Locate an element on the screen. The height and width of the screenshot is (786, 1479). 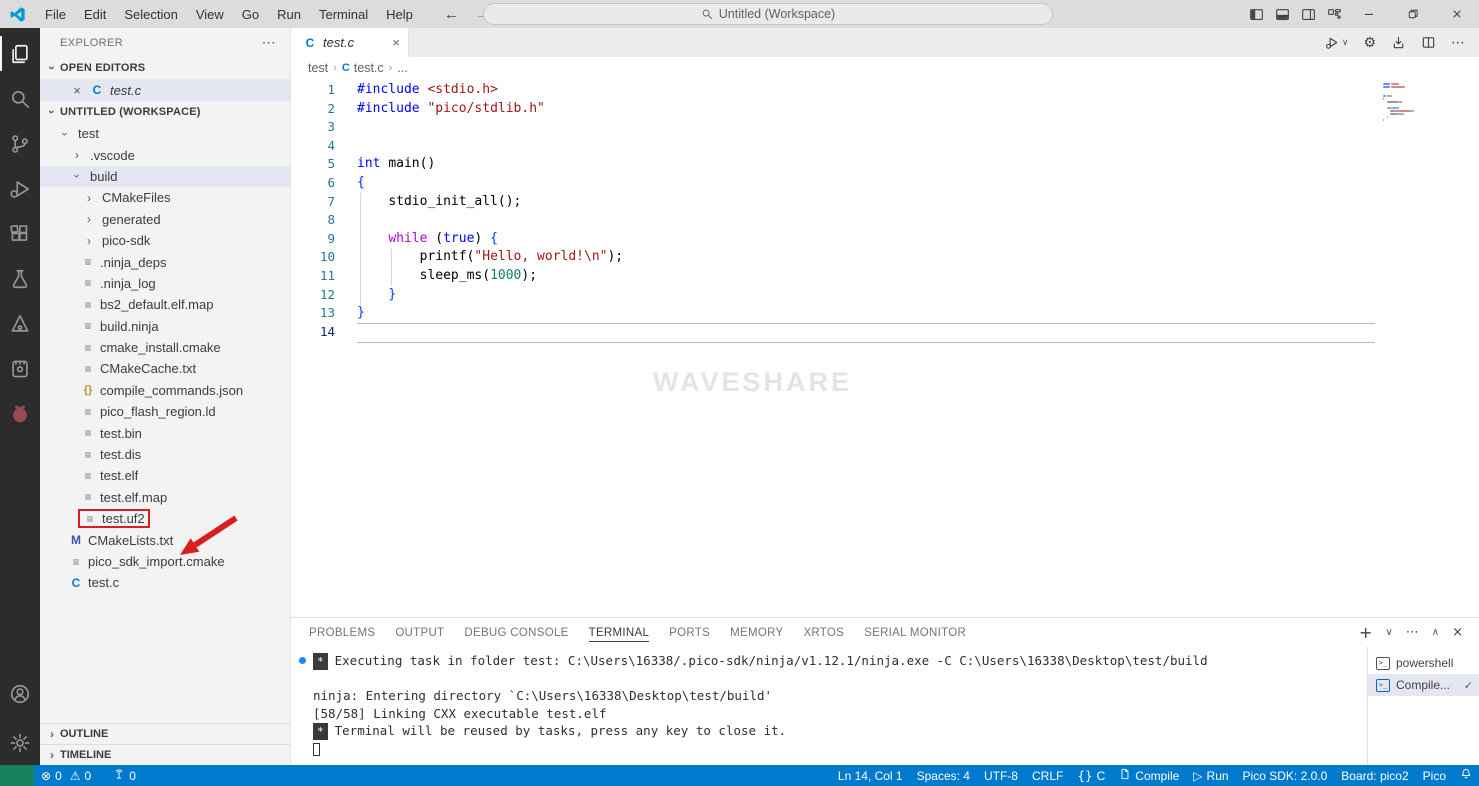
menu-help: Help is located at coordinates (399, 14).